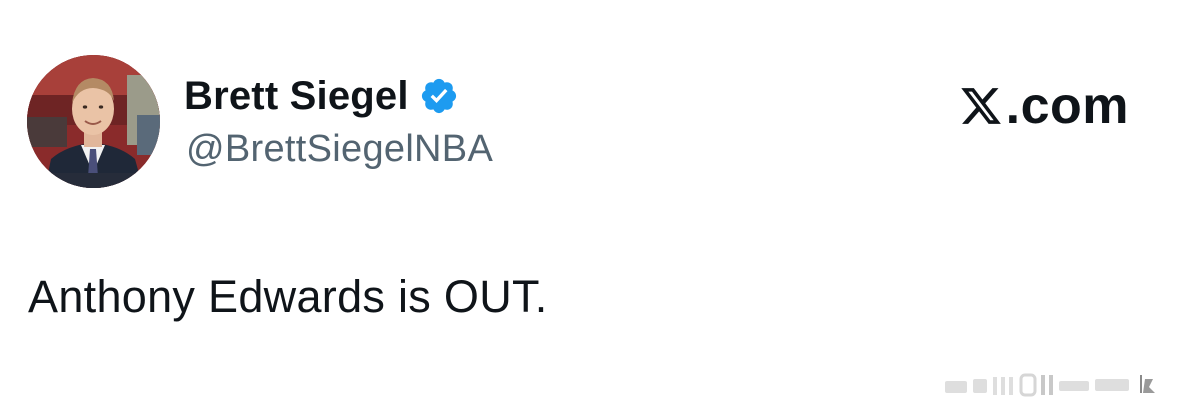 This screenshot has height=411, width=1179. What do you see at coordinates (1050, 384) in the screenshot?
I see `watermark-icon` at bounding box center [1050, 384].